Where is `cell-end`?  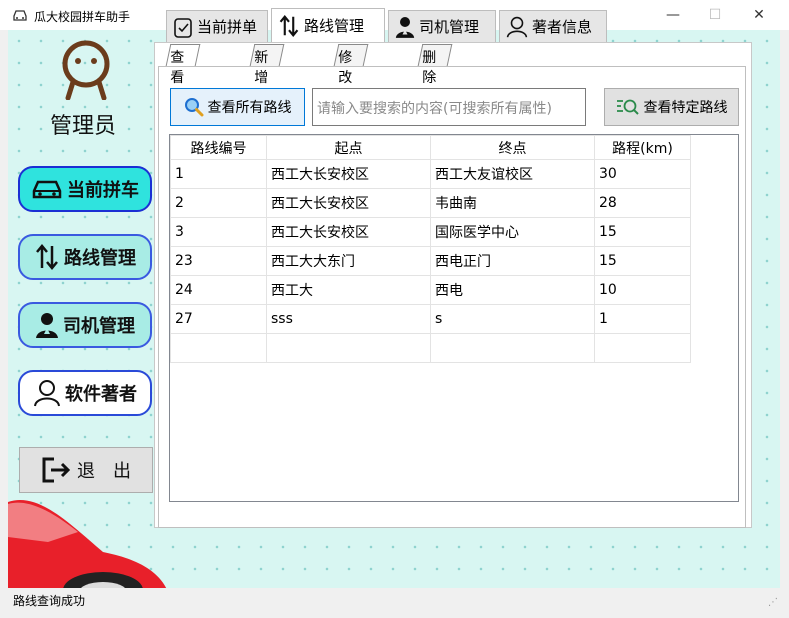 cell-end is located at coordinates (512, 348).